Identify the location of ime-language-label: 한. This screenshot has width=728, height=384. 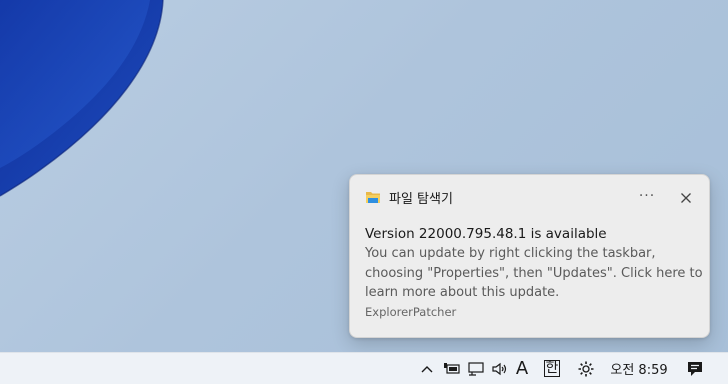
(552, 368).